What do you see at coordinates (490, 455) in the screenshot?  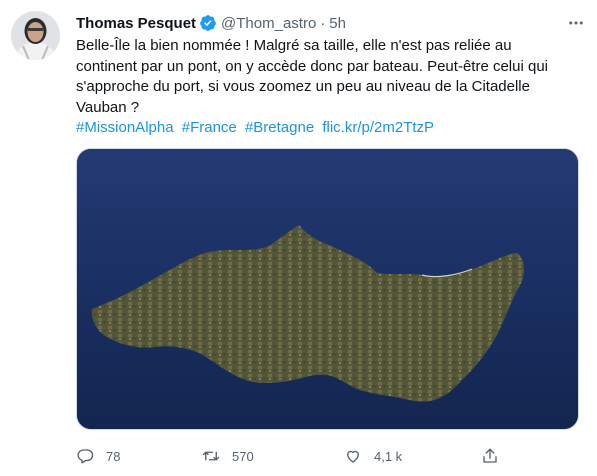 I see `share-icon` at bounding box center [490, 455].